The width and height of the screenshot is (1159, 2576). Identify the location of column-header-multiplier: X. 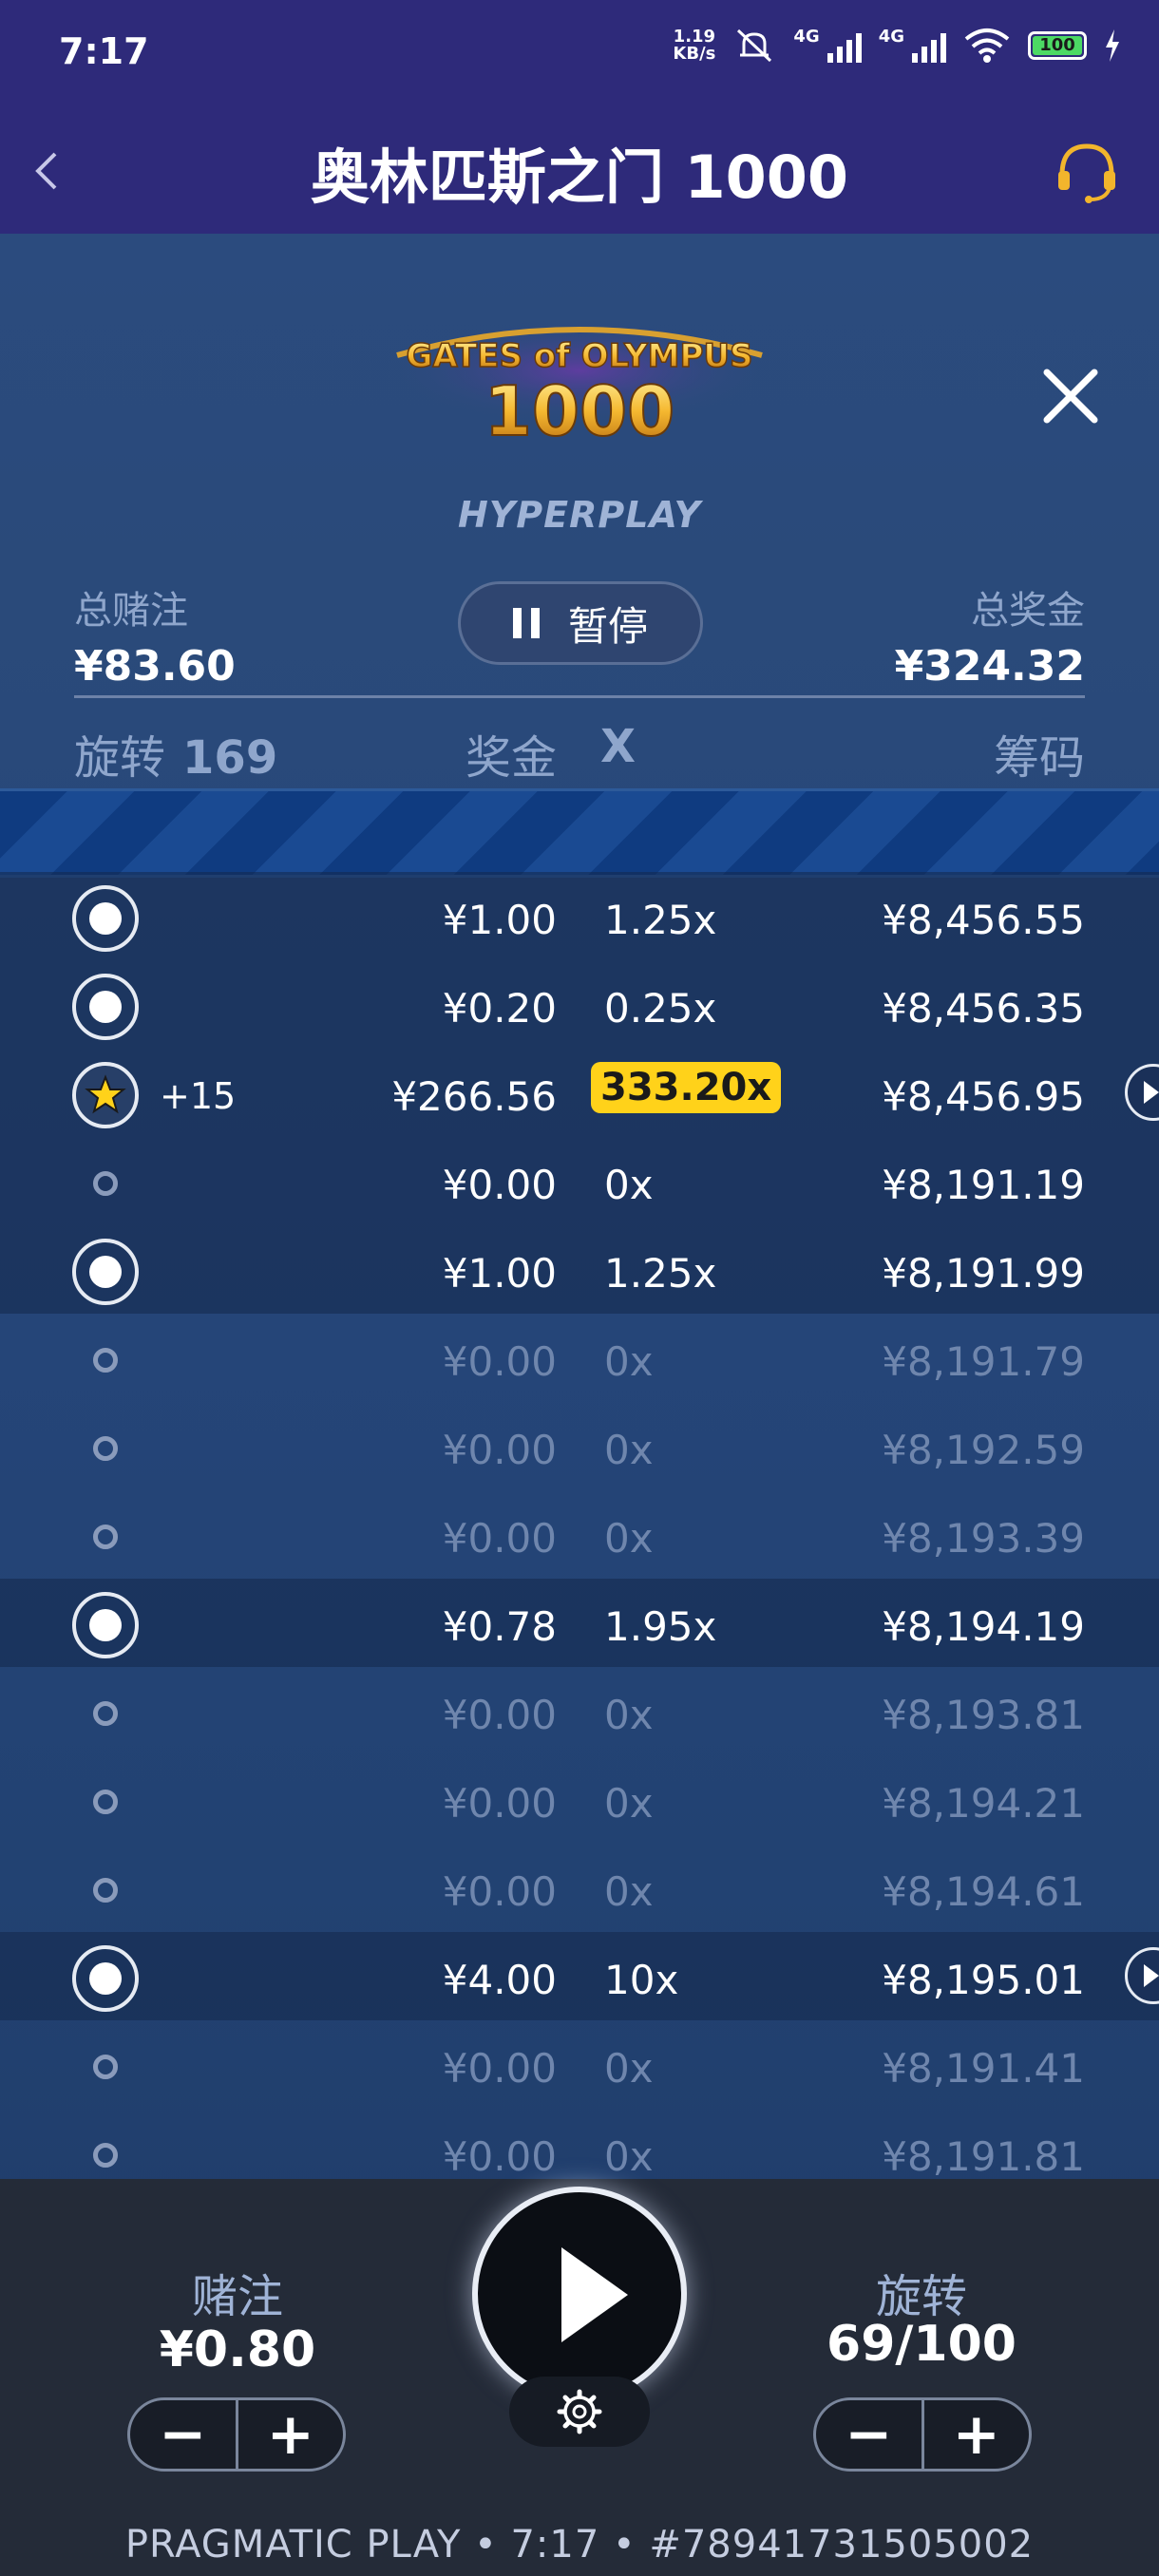
(618, 746).